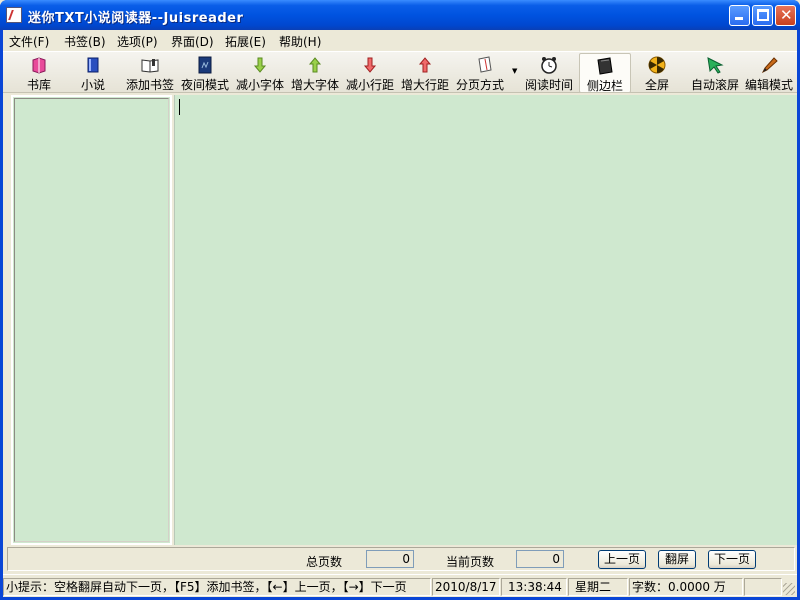  Describe the element at coordinates (137, 41) in the screenshot. I see `menu-options: 选项(P)` at that location.